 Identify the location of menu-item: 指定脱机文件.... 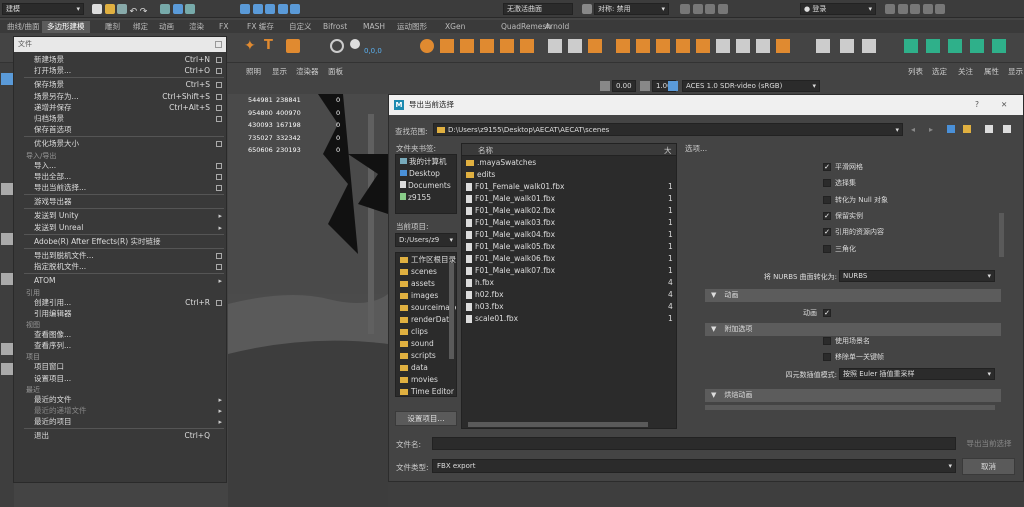
(120, 267).